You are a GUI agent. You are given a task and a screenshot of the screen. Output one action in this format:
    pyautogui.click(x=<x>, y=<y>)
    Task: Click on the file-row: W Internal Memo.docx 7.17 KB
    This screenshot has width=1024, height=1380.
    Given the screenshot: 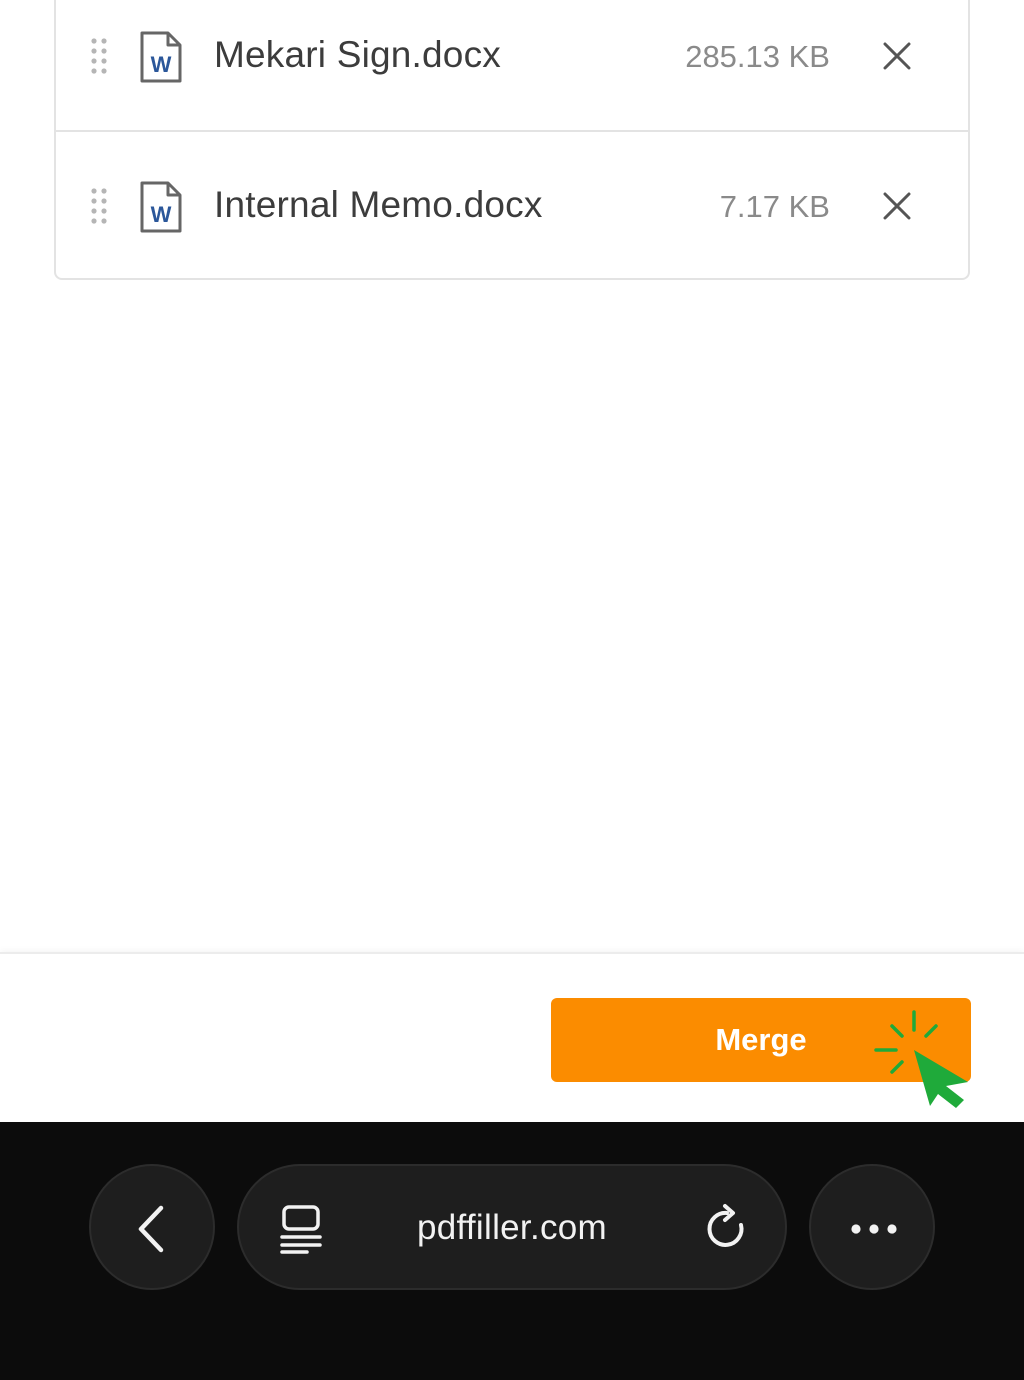 What is the action you would take?
    pyautogui.click(x=512, y=205)
    